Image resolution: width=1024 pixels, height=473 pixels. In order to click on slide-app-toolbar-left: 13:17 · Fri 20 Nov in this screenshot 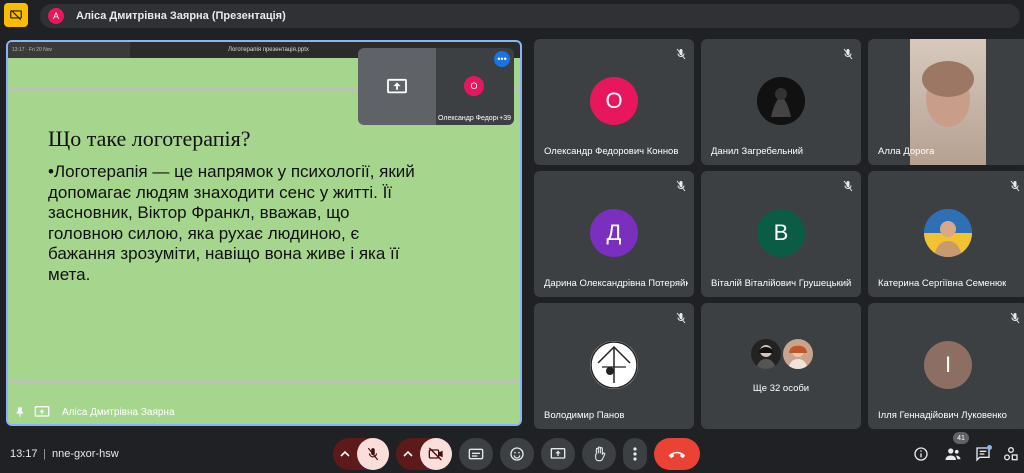, I will do `click(69, 50)`.